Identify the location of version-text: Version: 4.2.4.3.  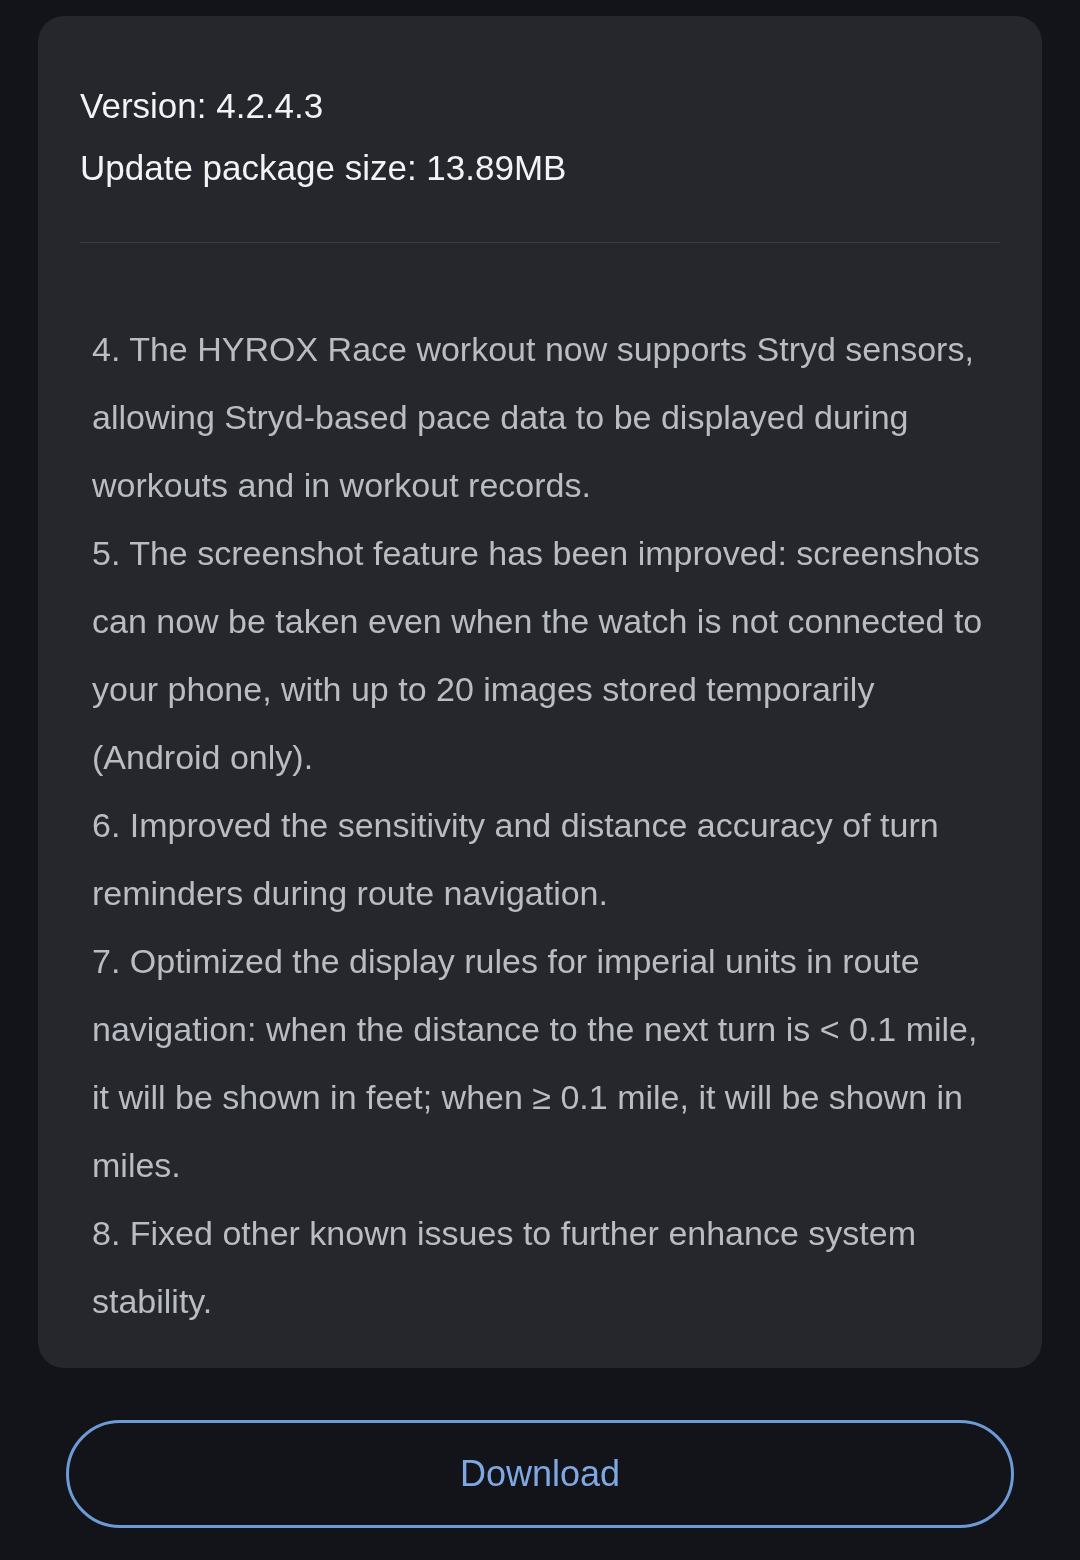
(202, 106).